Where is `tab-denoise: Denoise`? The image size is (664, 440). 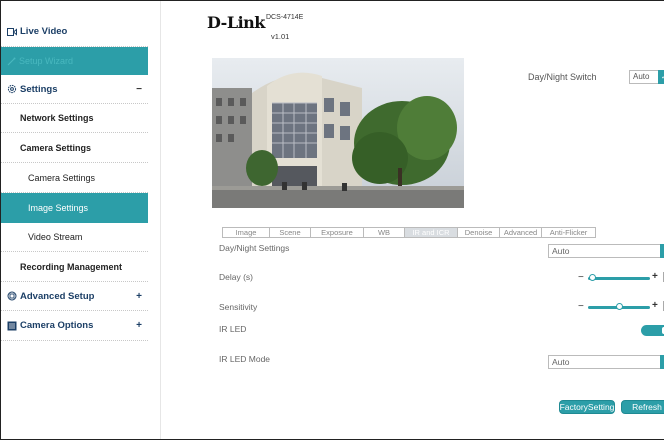 tab-denoise: Denoise is located at coordinates (478, 232).